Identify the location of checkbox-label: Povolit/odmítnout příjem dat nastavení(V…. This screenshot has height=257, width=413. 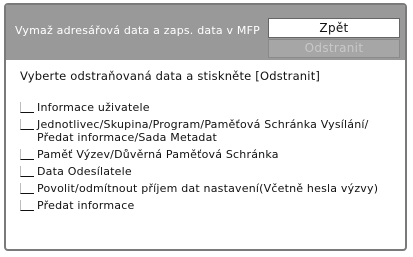
(208, 188).